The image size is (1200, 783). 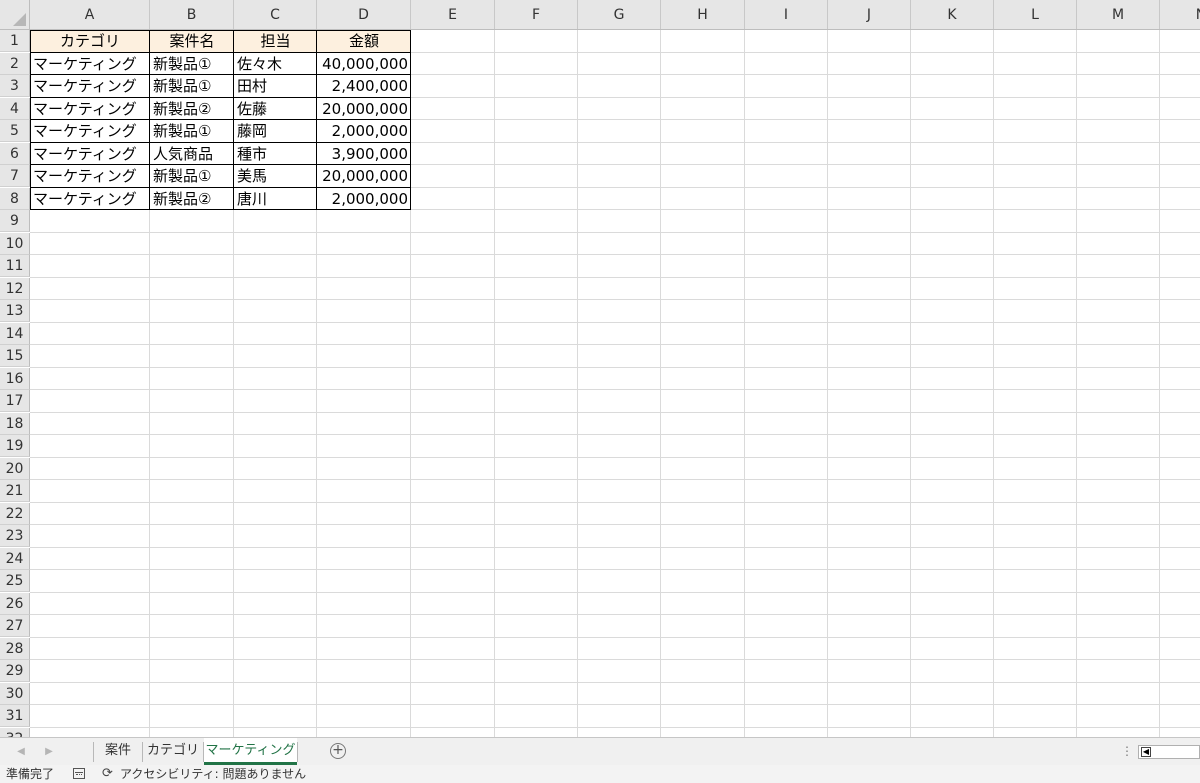 What do you see at coordinates (1035, 14) in the screenshot?
I see `column-header-l: L` at bounding box center [1035, 14].